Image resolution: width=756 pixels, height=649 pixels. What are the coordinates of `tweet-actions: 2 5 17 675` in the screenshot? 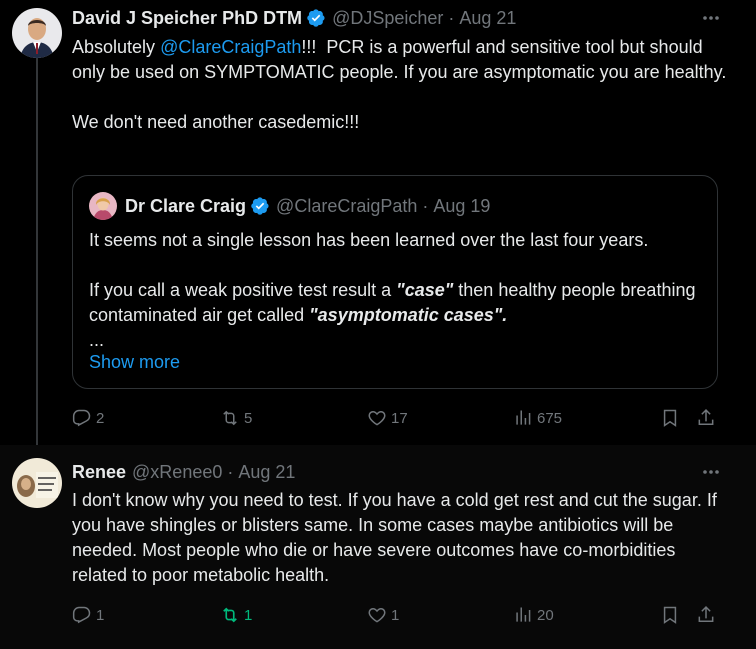 It's located at (404, 418).